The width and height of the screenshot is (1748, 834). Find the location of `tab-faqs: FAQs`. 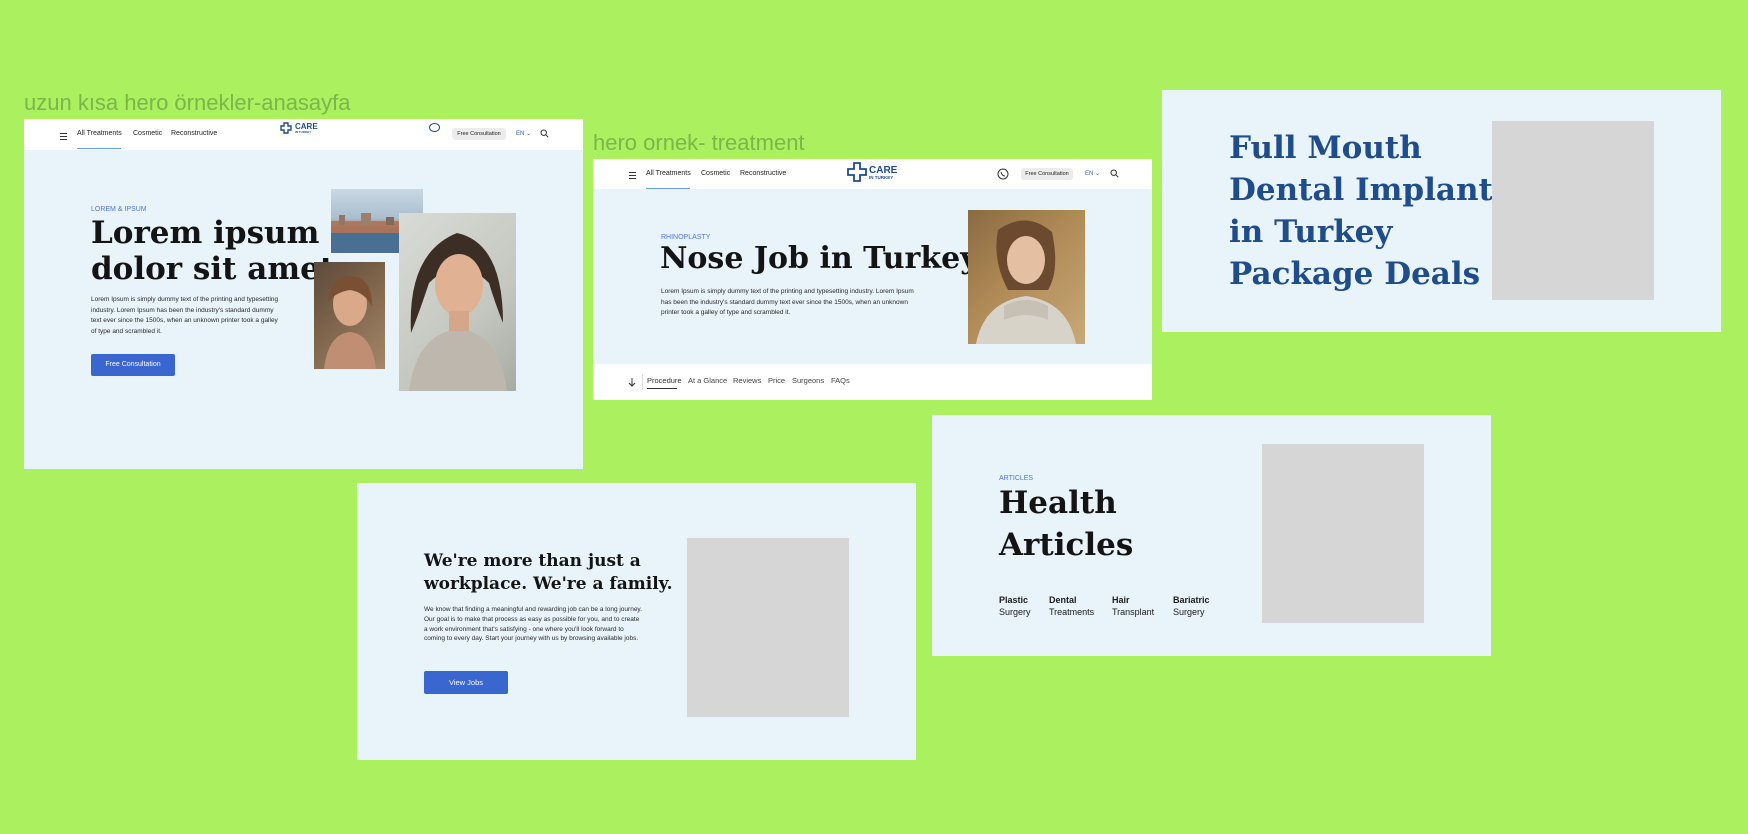

tab-faqs: FAQs is located at coordinates (840, 380).